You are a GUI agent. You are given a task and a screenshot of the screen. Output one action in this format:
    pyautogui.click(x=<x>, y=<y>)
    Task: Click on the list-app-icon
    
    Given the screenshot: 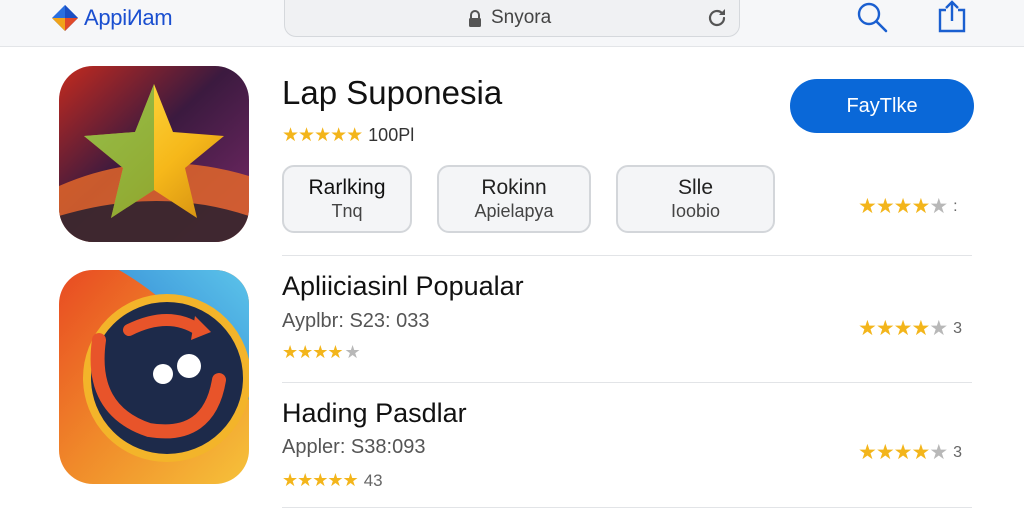 What is the action you would take?
    pyautogui.click(x=154, y=377)
    